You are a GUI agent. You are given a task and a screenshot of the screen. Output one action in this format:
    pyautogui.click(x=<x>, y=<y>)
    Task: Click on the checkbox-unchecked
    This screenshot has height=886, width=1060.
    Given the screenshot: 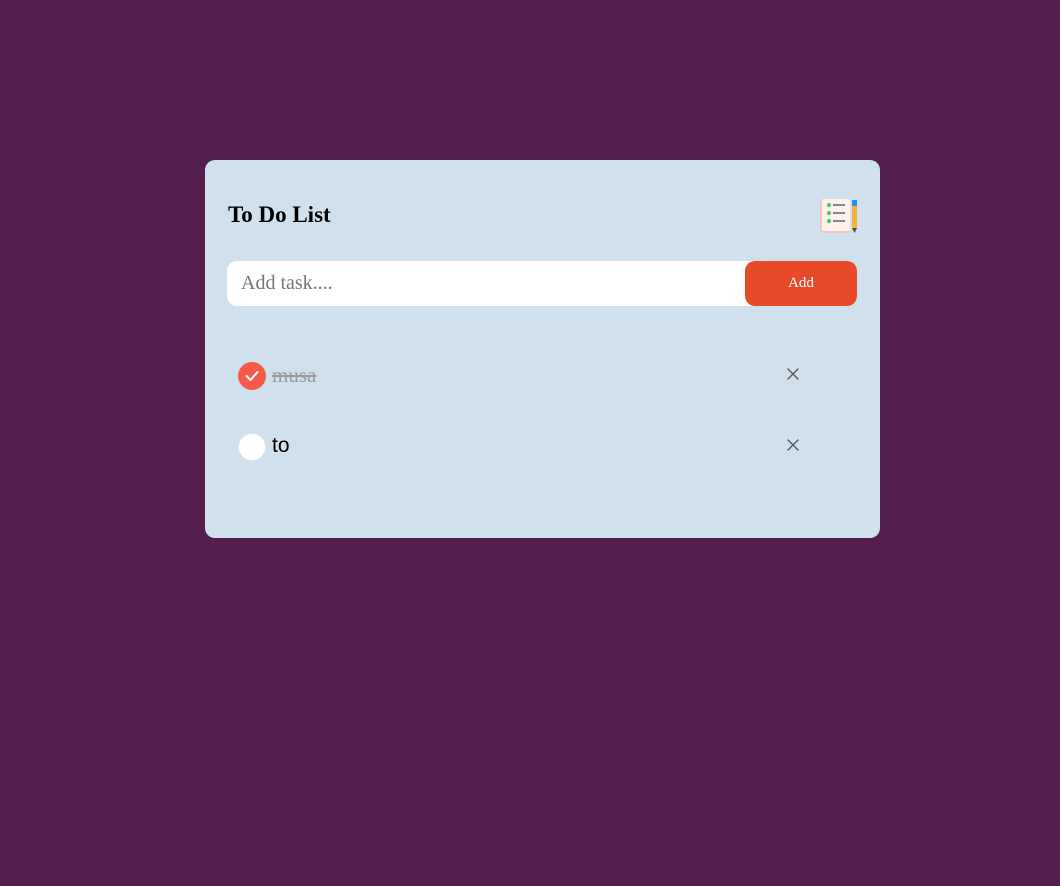 What is the action you would take?
    pyautogui.click(x=252, y=447)
    